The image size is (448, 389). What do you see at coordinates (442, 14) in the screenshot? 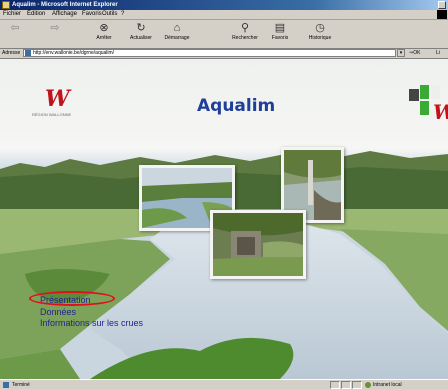
I see `ie-logo-icon` at bounding box center [442, 14].